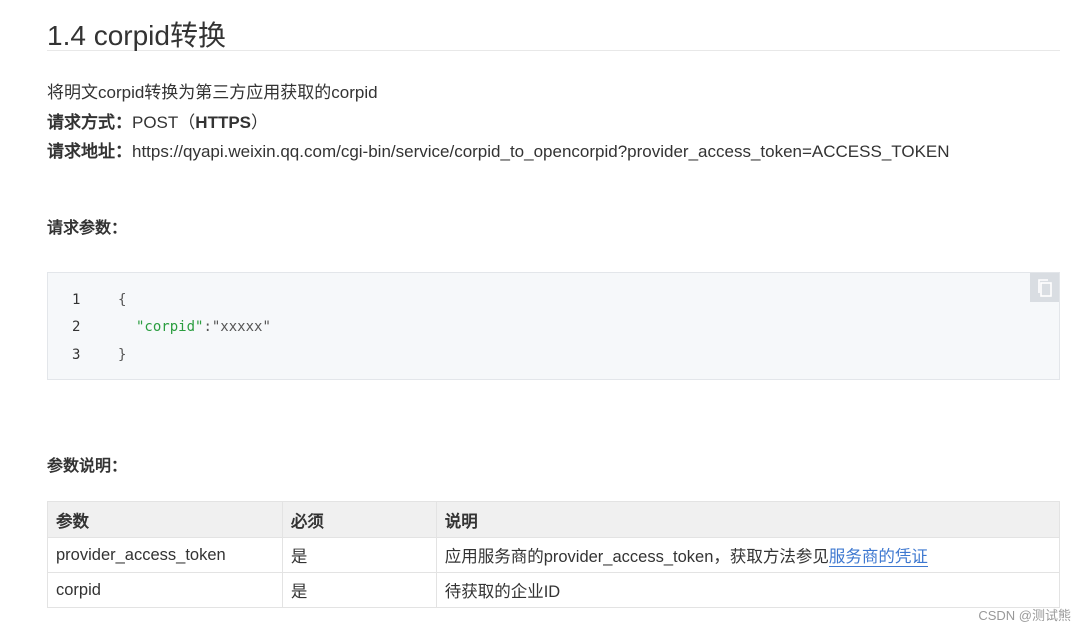 The image size is (1085, 632). Describe the element at coordinates (170, 327) in the screenshot. I see `json-key: "corpid"` at that location.